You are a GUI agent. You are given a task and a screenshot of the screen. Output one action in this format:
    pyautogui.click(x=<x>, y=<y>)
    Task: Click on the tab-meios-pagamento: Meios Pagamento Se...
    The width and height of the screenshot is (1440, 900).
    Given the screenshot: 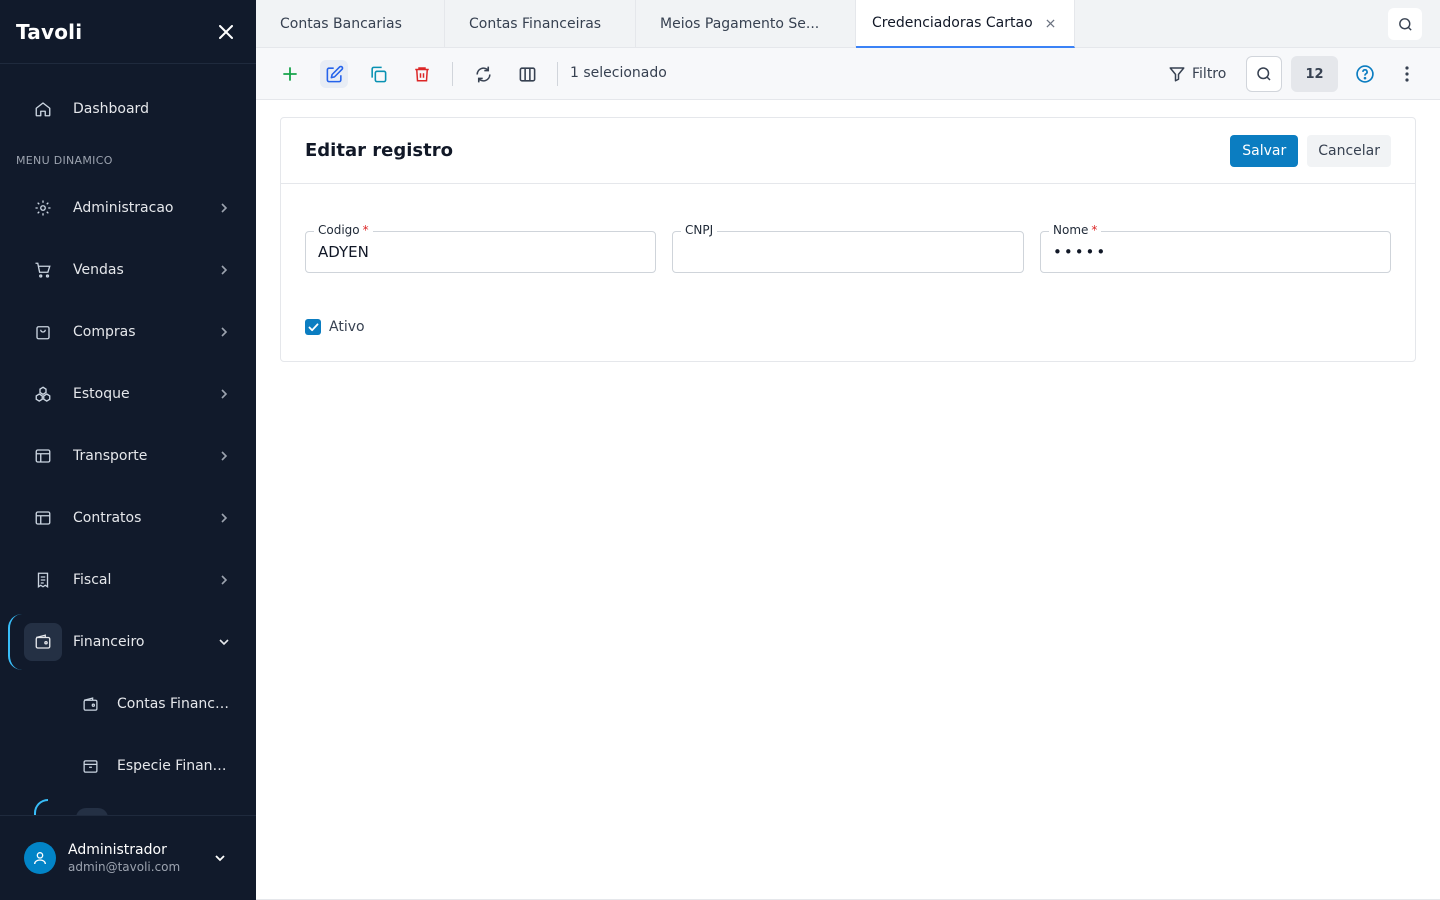 What is the action you would take?
    pyautogui.click(x=746, y=24)
    